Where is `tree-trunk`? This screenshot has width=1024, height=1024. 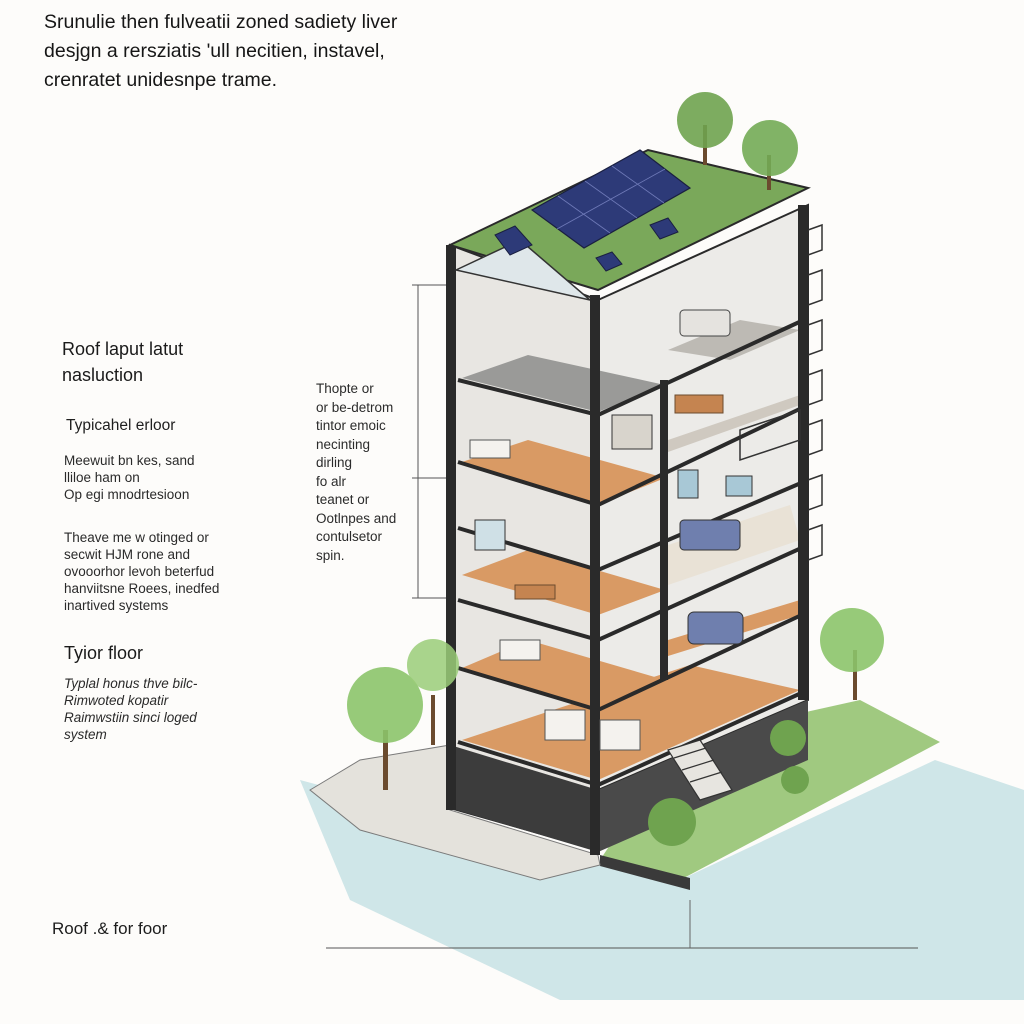
tree-trunk is located at coordinates (433, 720).